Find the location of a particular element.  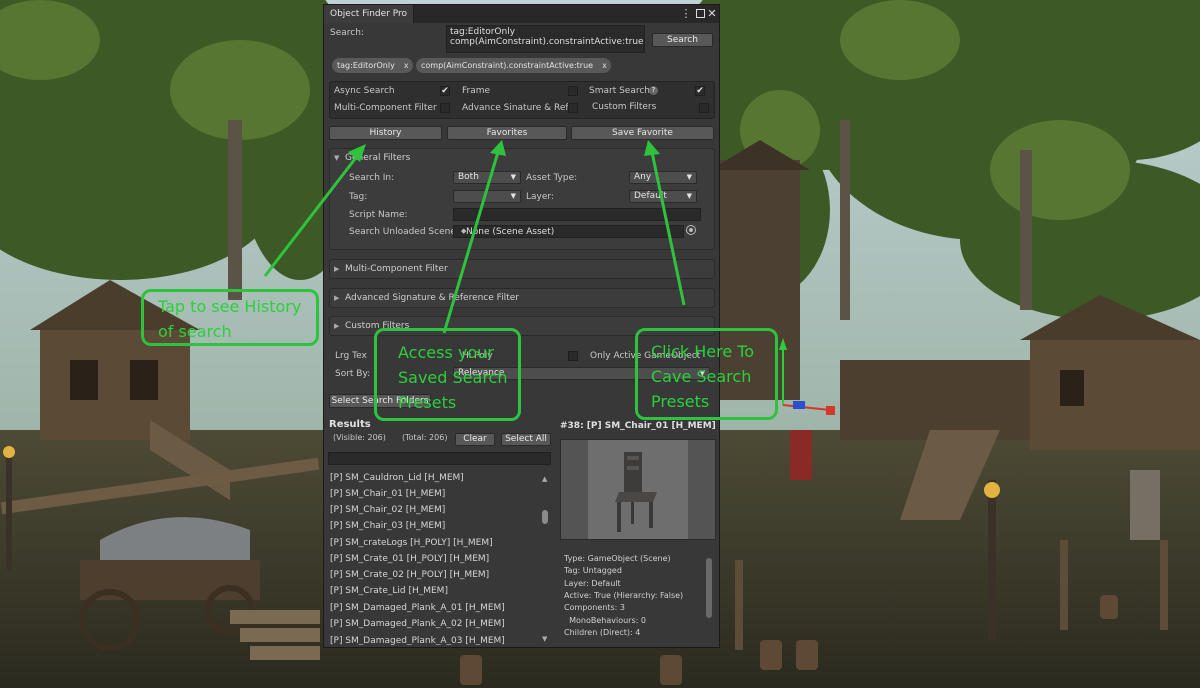

detail-line: Layer: Default is located at coordinates (592, 583).